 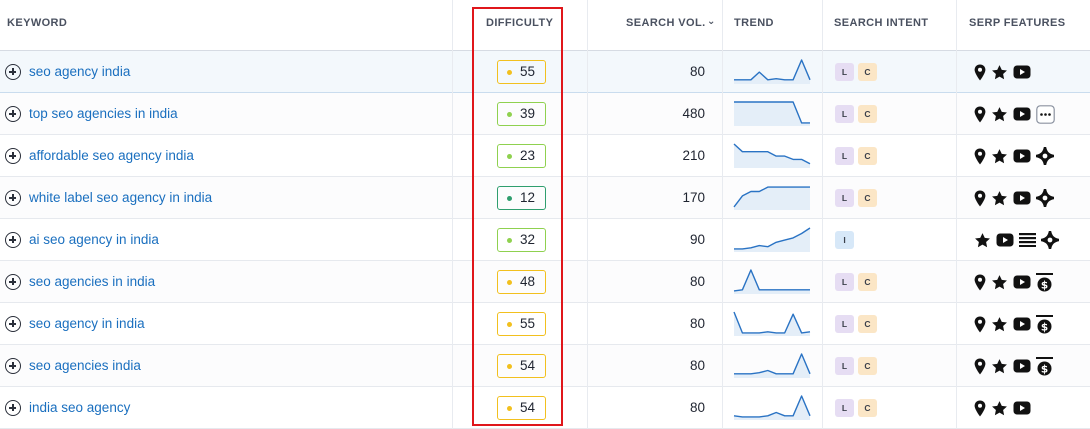 I want to click on header-trend: TREND, so click(x=754, y=23).